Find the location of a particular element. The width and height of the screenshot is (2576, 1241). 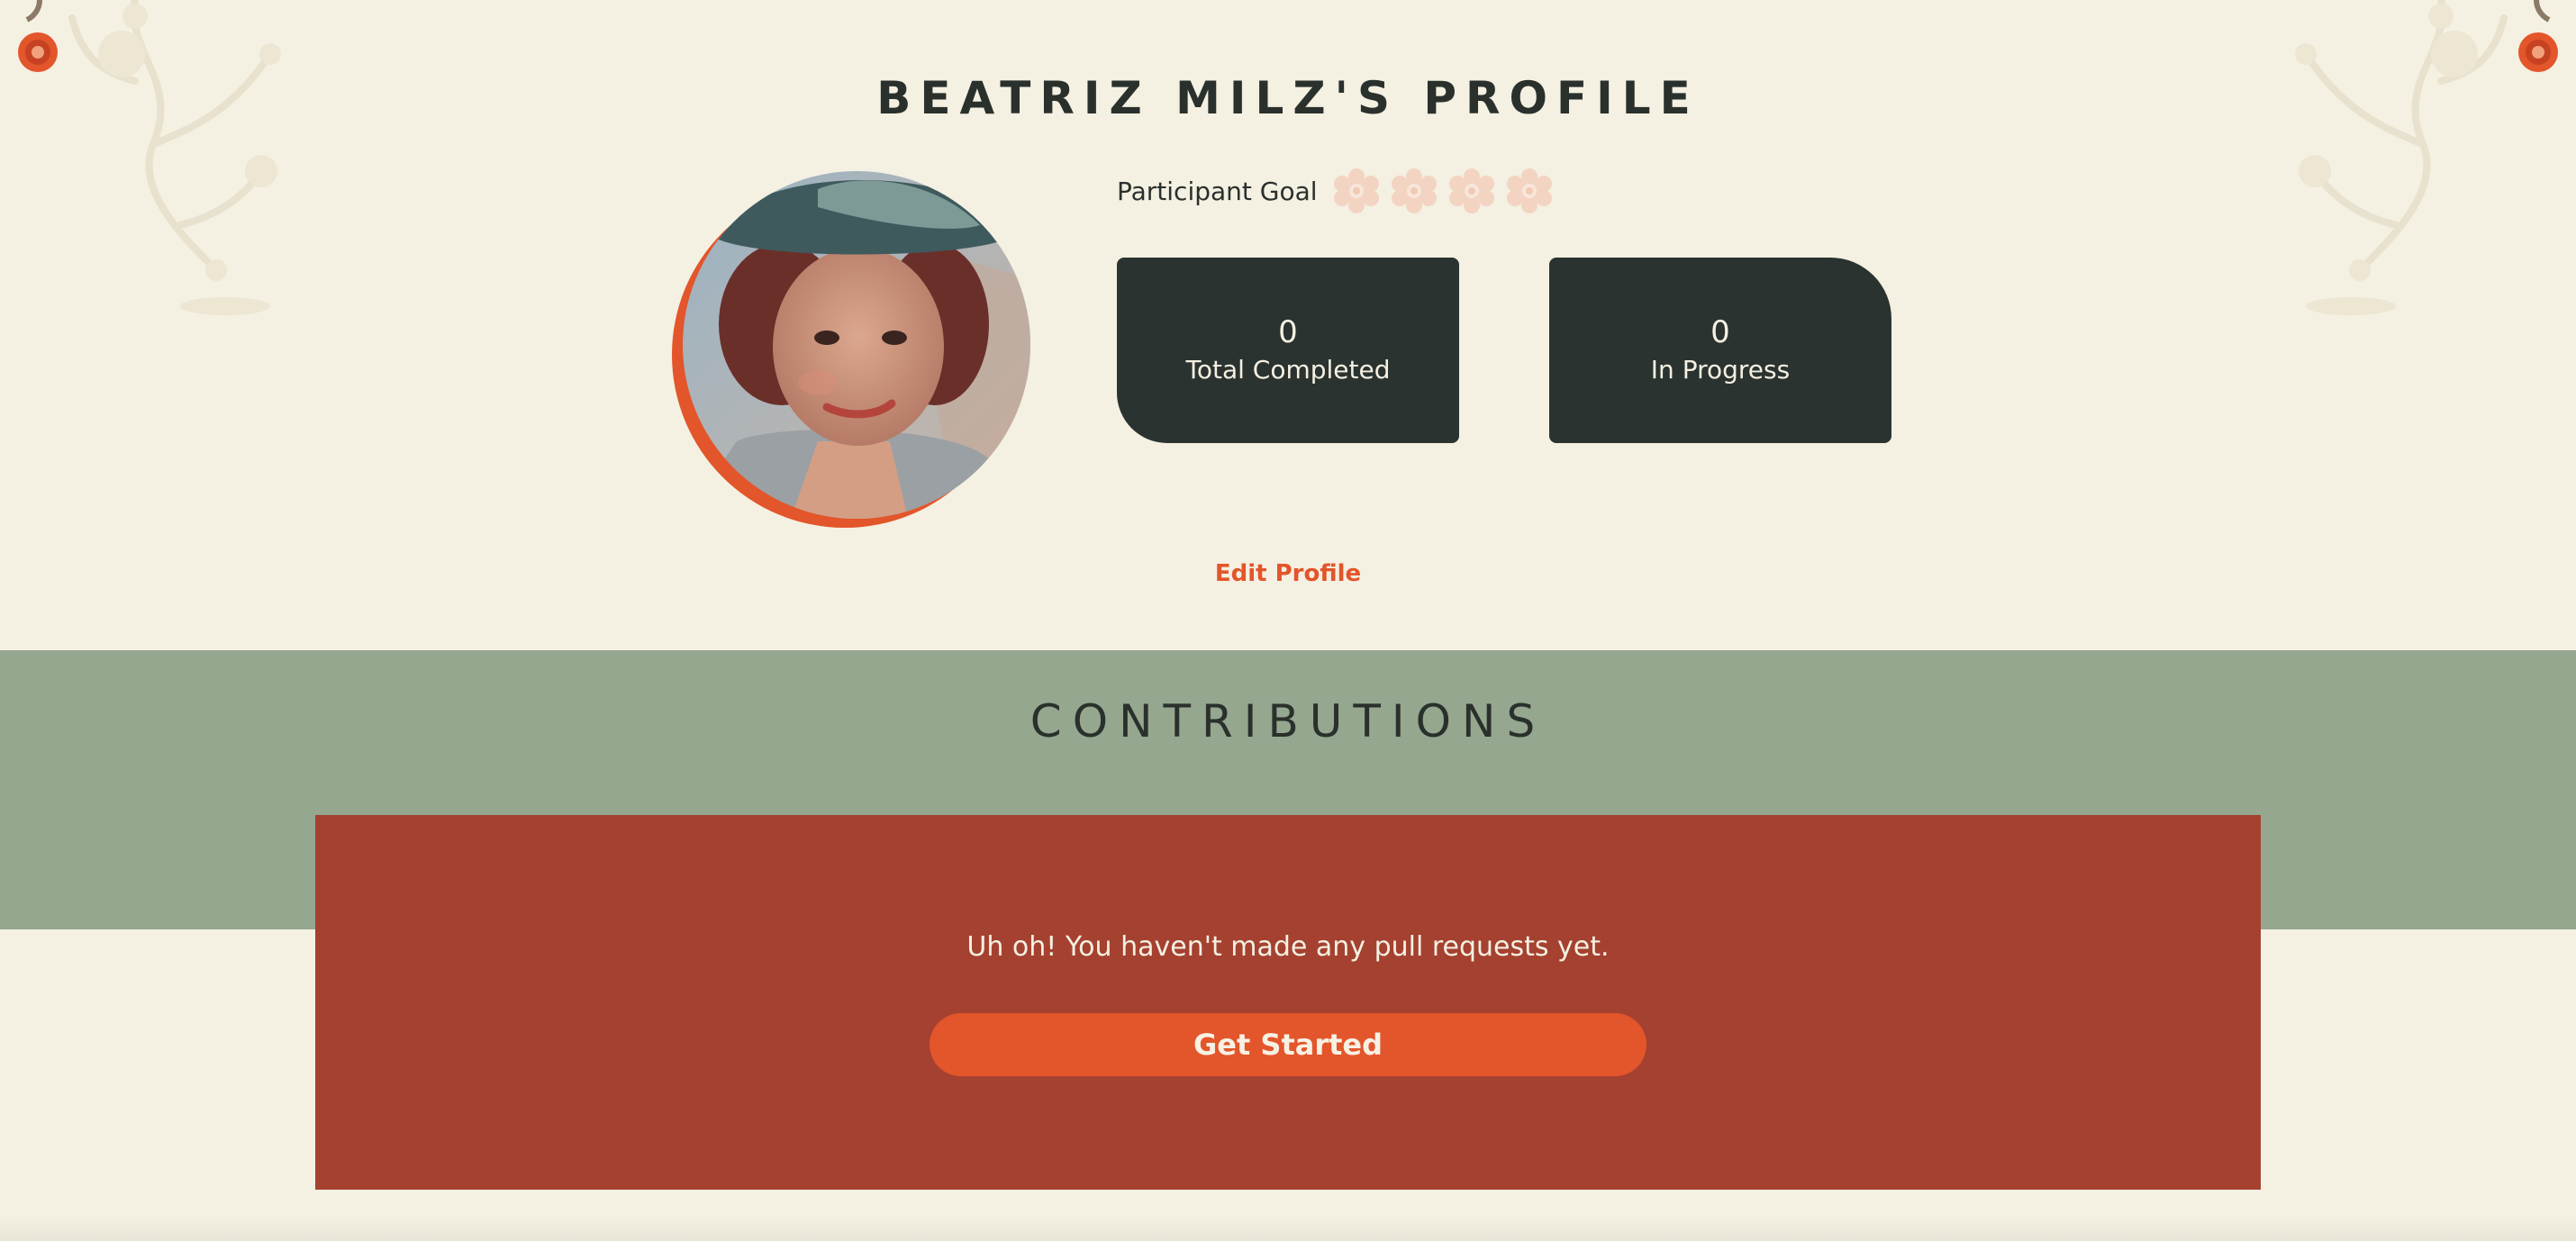

get-started-button: Get Started is located at coordinates (1288, 1044).